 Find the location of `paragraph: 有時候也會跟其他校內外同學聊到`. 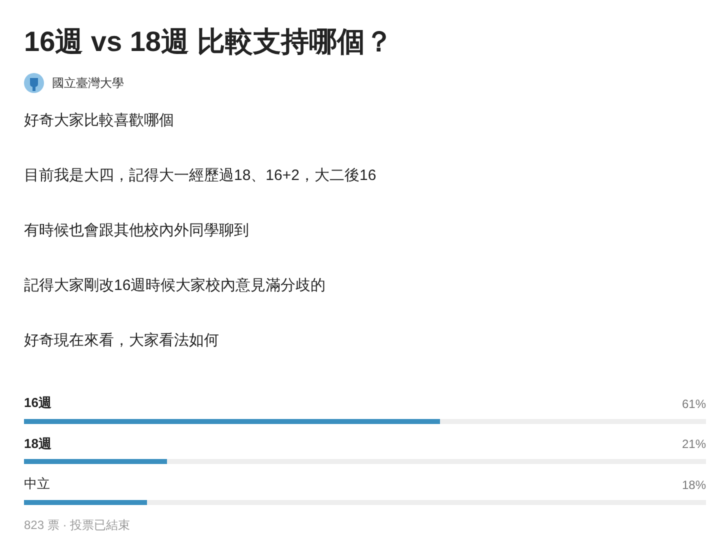

paragraph: 有時候也會跟其他校內外同學聊到 is located at coordinates (137, 231).